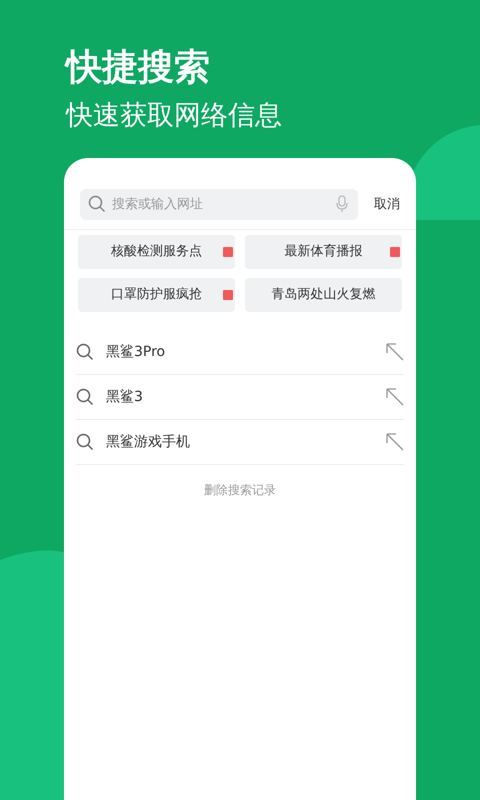  What do you see at coordinates (156, 295) in the screenshot?
I see `topic-chip: 口罩防护服疯抢` at bounding box center [156, 295].